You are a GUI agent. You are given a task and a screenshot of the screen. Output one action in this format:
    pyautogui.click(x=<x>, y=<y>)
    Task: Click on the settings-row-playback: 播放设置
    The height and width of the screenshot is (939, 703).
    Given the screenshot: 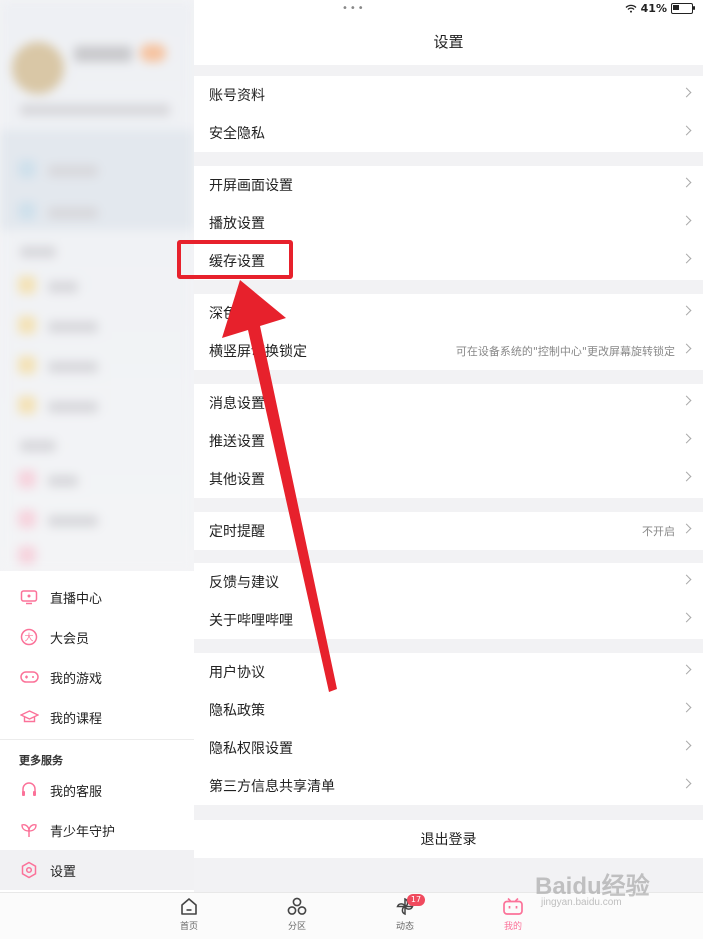 What is the action you would take?
    pyautogui.click(x=448, y=223)
    